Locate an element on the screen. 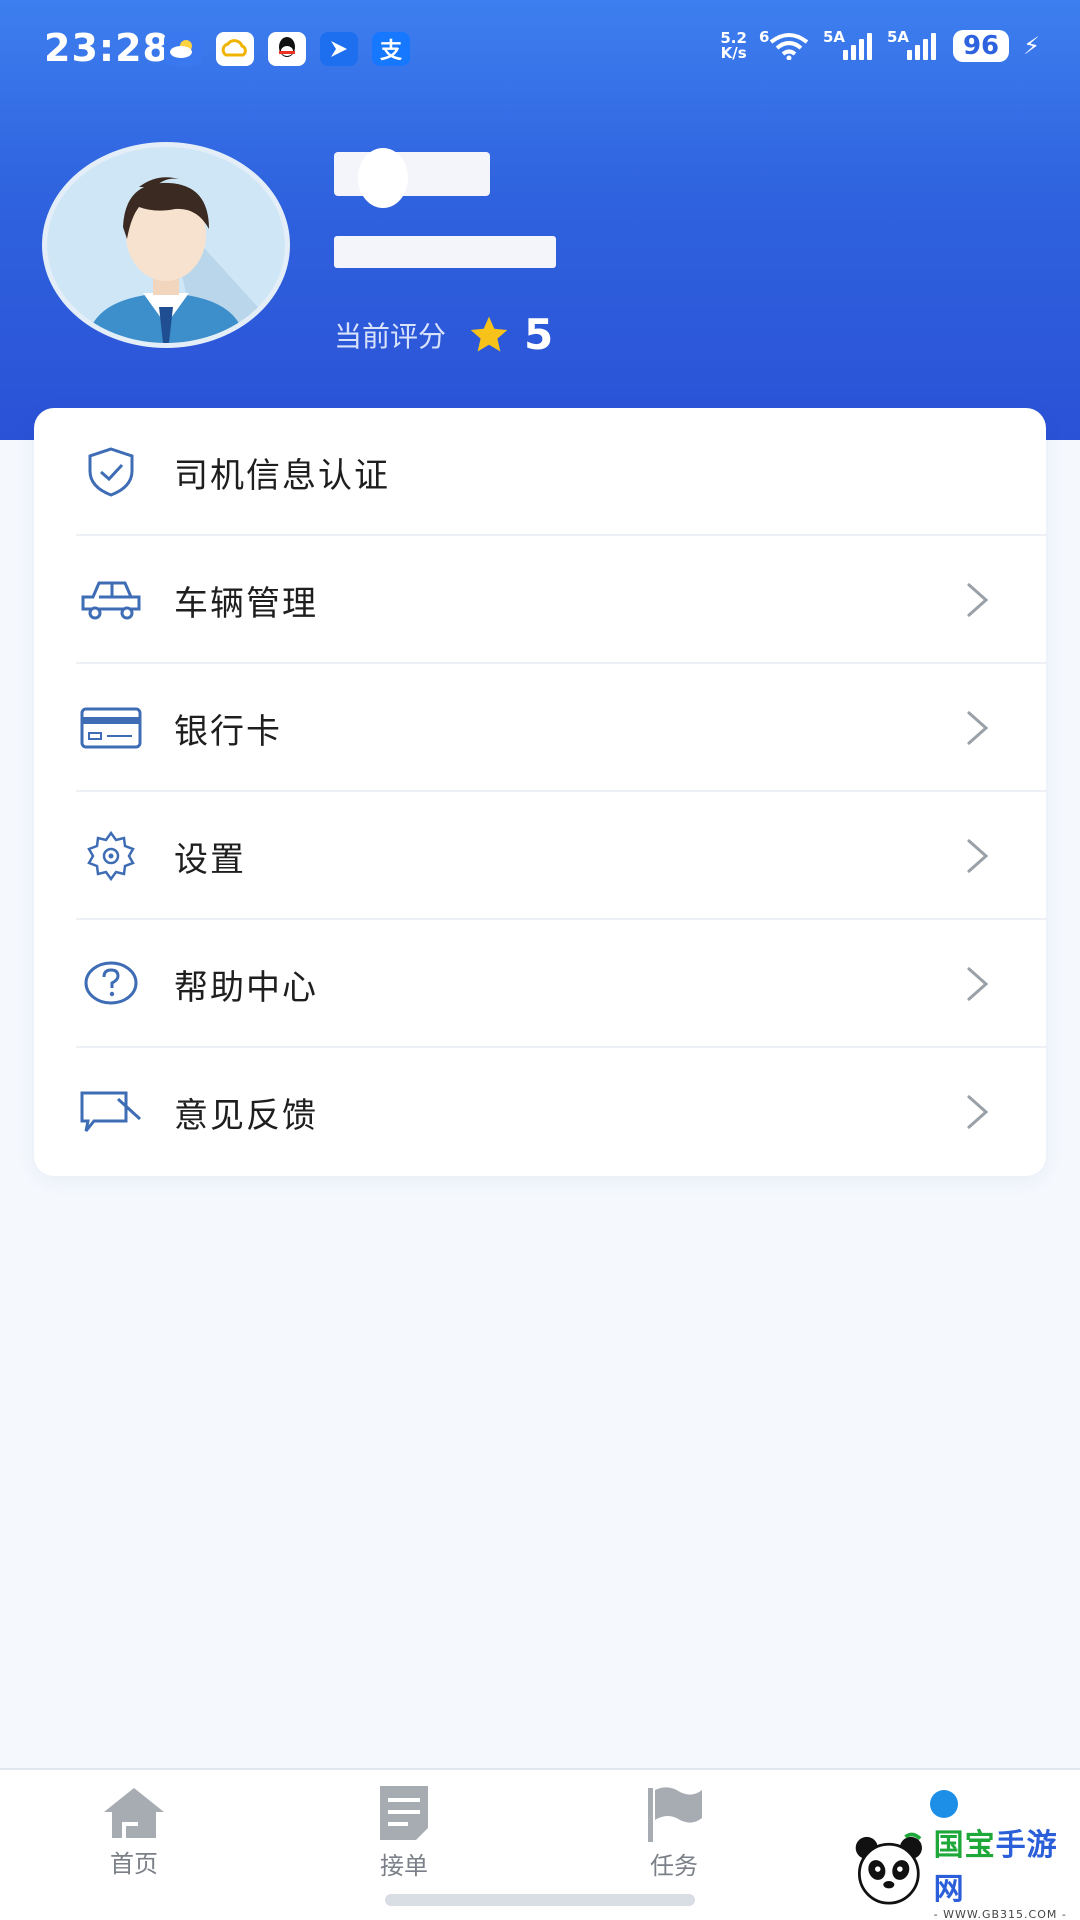  tab-label: 接单 is located at coordinates (404, 1866).